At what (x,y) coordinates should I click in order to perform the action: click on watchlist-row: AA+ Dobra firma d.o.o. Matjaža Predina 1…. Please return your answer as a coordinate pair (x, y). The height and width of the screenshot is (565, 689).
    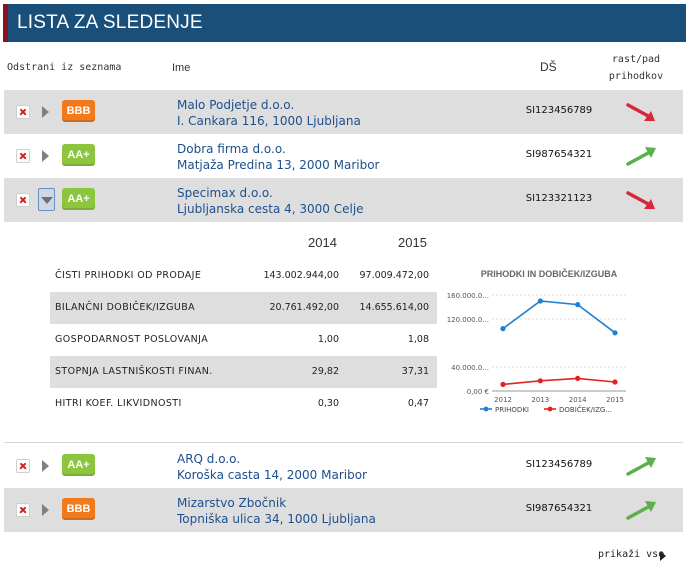
    Looking at the image, I should click on (343, 156).